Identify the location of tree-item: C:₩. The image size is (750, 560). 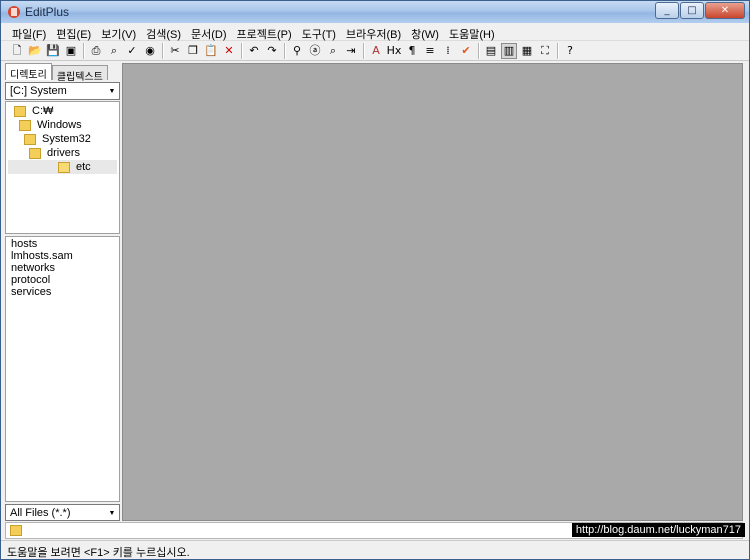
(33, 111).